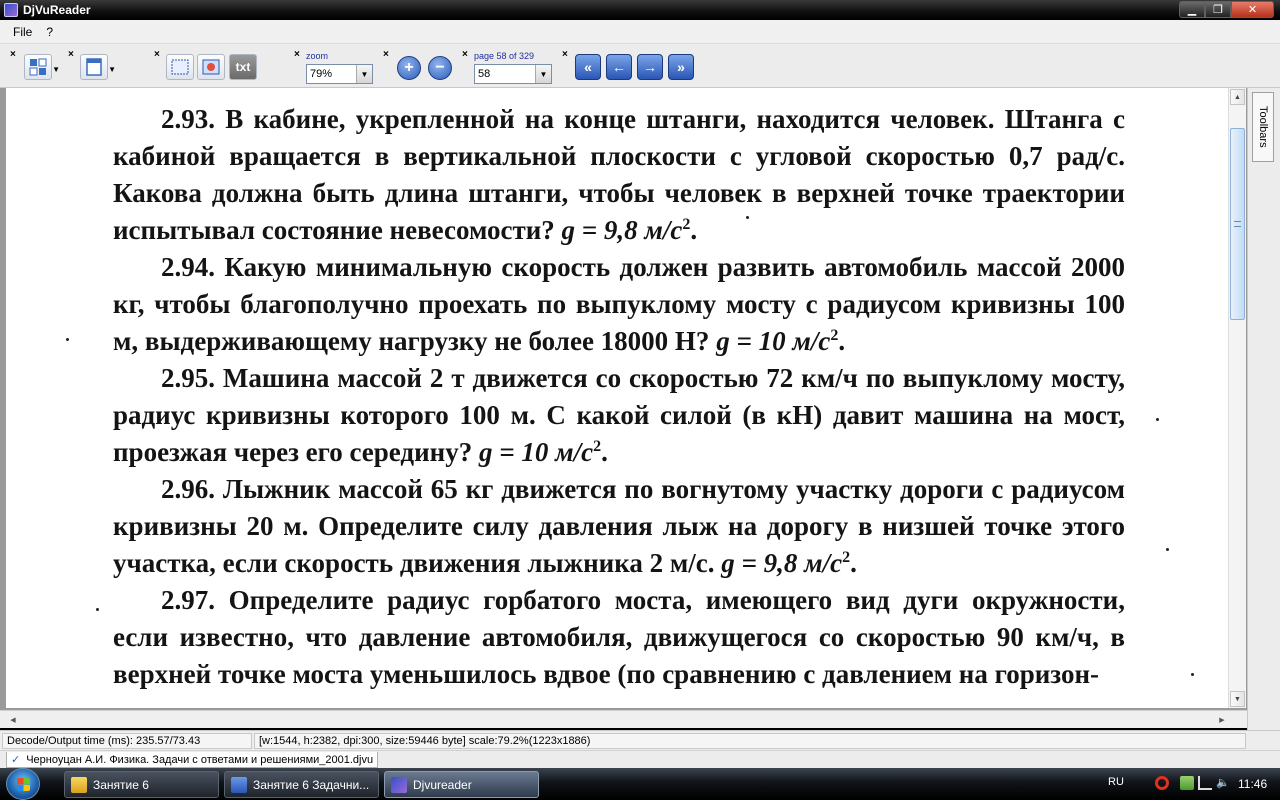 The width and height of the screenshot is (1280, 800). I want to click on scroll-right-arrow-icon: ▶, so click(1222, 719).